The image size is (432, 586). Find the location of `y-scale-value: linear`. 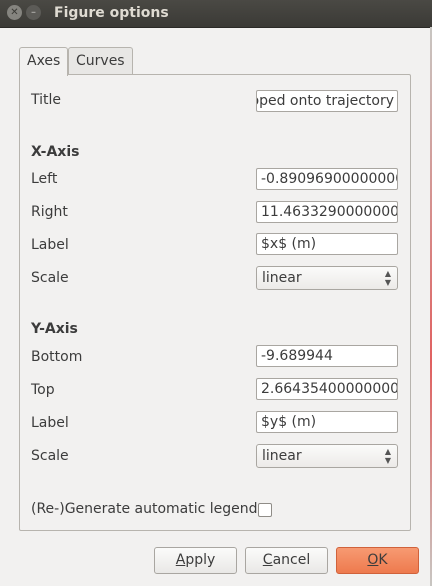

y-scale-value: linear is located at coordinates (282, 456).